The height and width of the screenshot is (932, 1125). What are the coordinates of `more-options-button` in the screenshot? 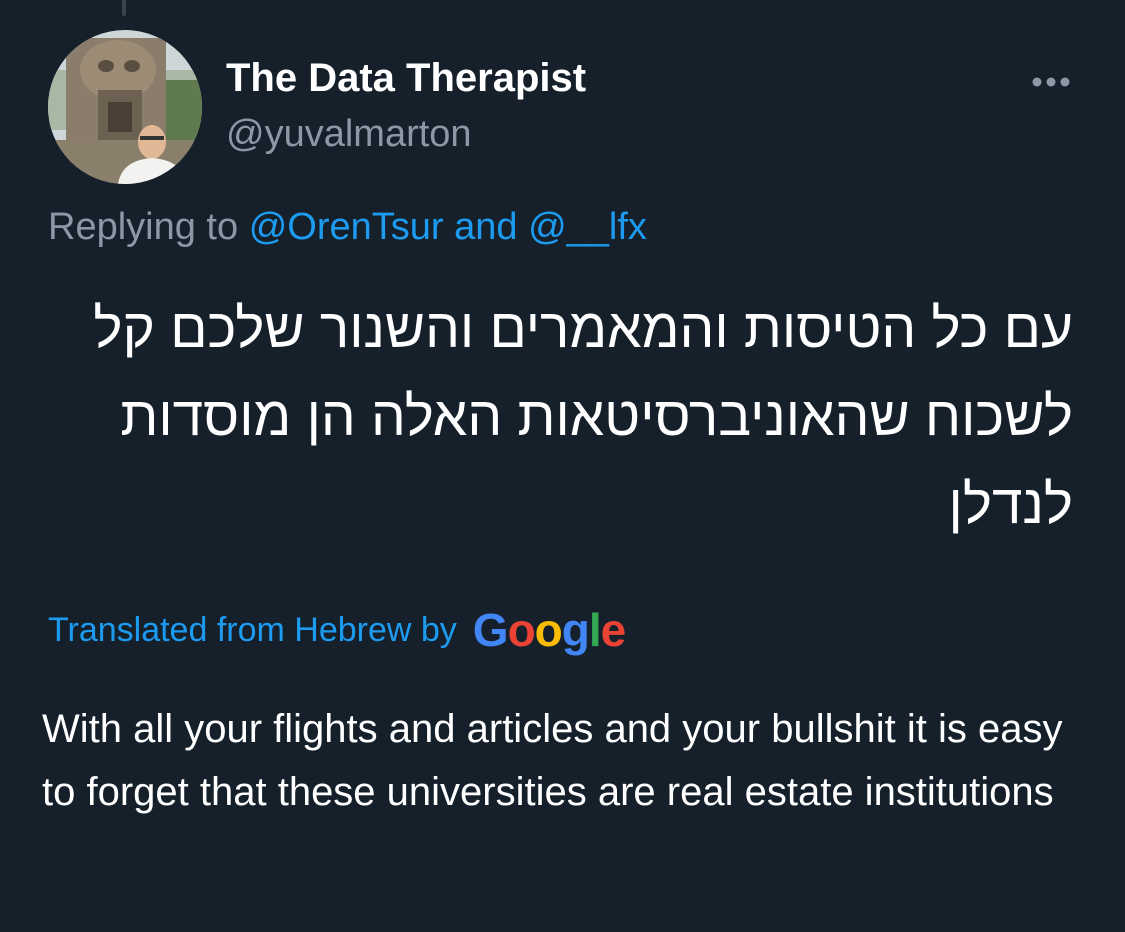 It's located at (1051, 82).